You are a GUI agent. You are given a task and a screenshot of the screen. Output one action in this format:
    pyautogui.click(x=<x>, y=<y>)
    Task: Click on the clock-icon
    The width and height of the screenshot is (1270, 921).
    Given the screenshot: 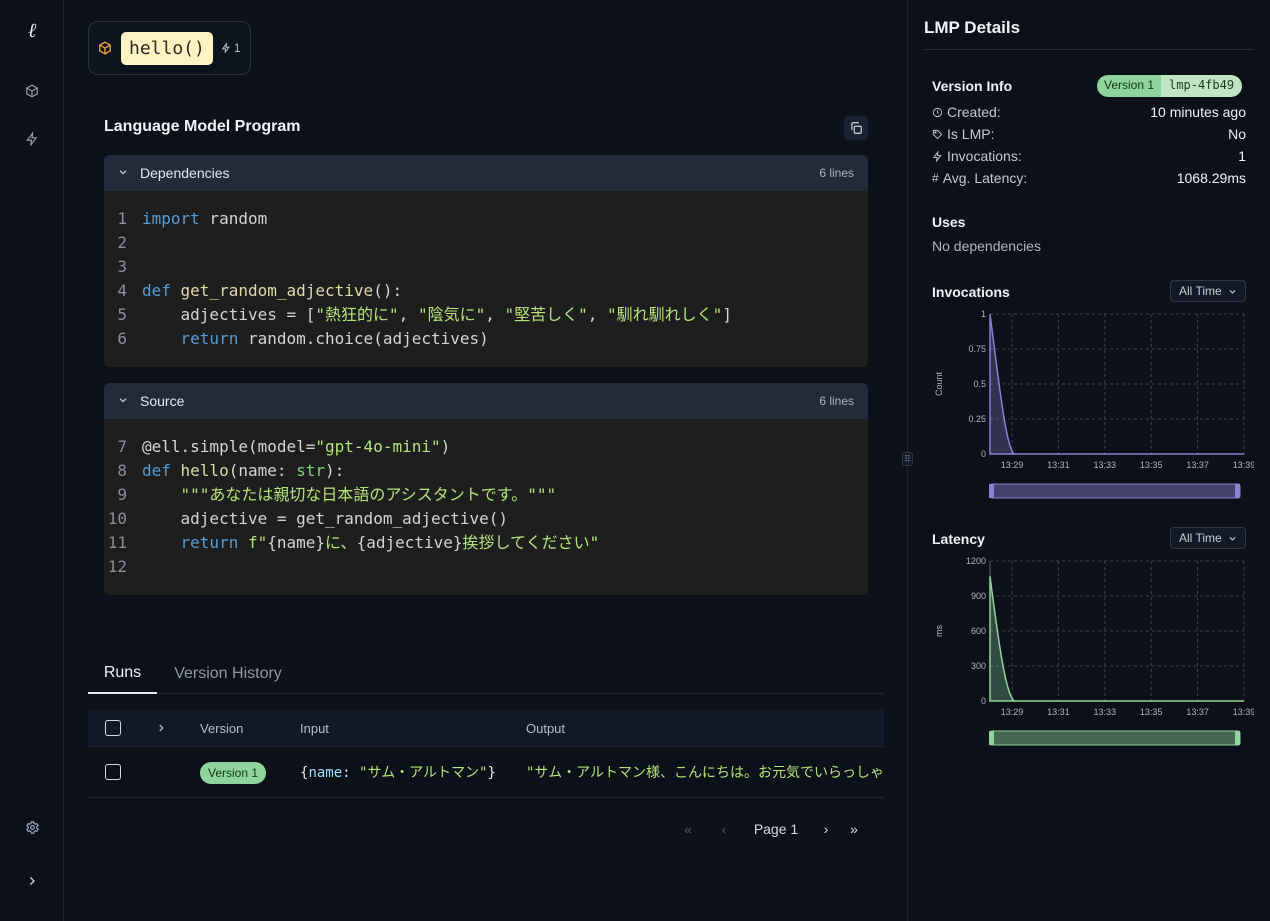 What is the action you would take?
    pyautogui.click(x=937, y=112)
    